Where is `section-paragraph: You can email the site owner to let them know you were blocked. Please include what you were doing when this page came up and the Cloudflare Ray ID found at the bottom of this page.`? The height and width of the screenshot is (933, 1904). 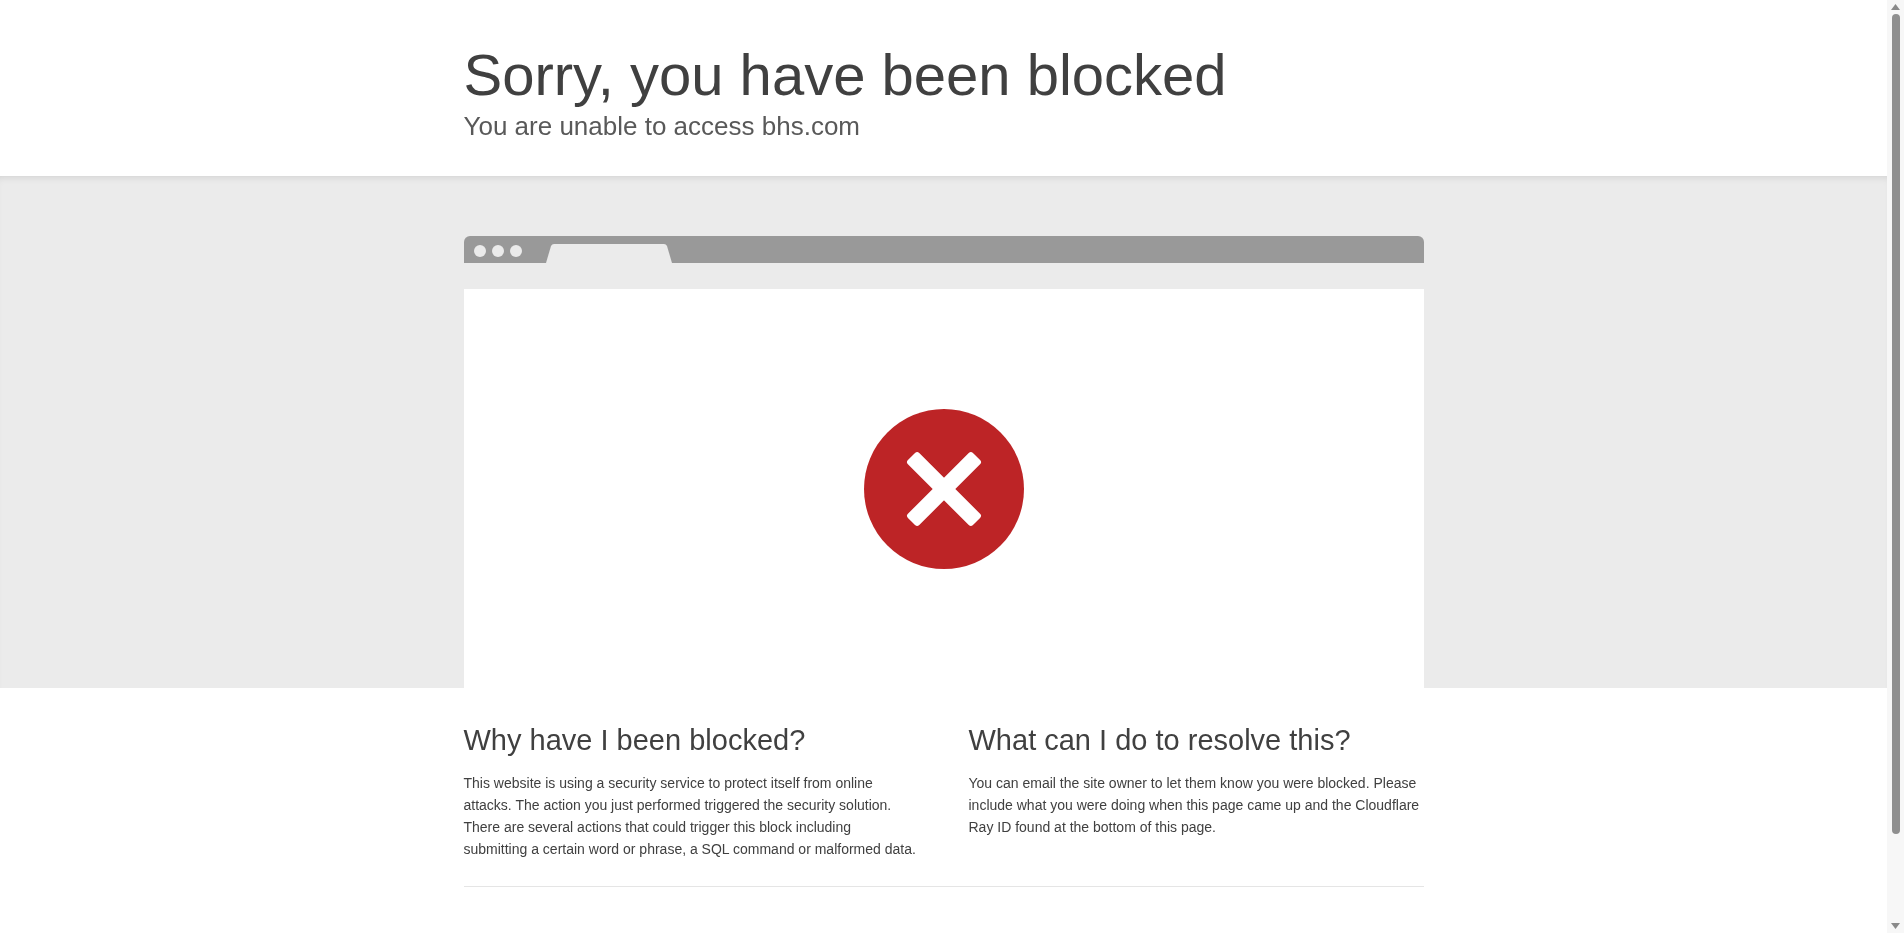 section-paragraph: You can email the site owner to let them know you were blocked. Please include what you were doing when this page came up and the Cloudflare Ray ID found at the bottom of this page. is located at coordinates (1194, 805).